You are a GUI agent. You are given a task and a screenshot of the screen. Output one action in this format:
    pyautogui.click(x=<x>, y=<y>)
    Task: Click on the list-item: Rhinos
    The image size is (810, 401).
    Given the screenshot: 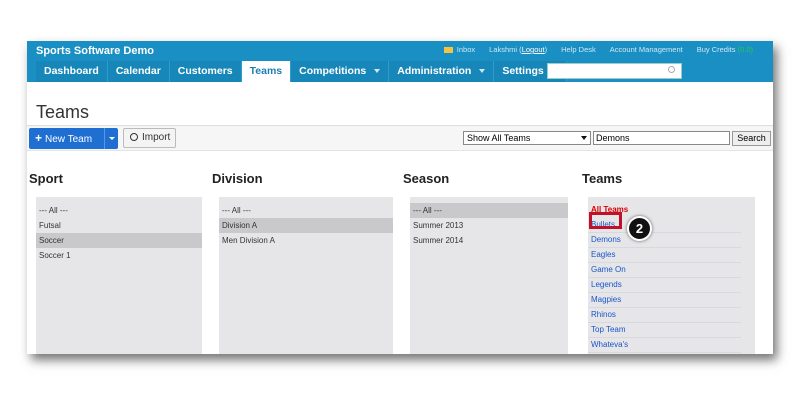 What is the action you would take?
    pyautogui.click(x=664, y=315)
    